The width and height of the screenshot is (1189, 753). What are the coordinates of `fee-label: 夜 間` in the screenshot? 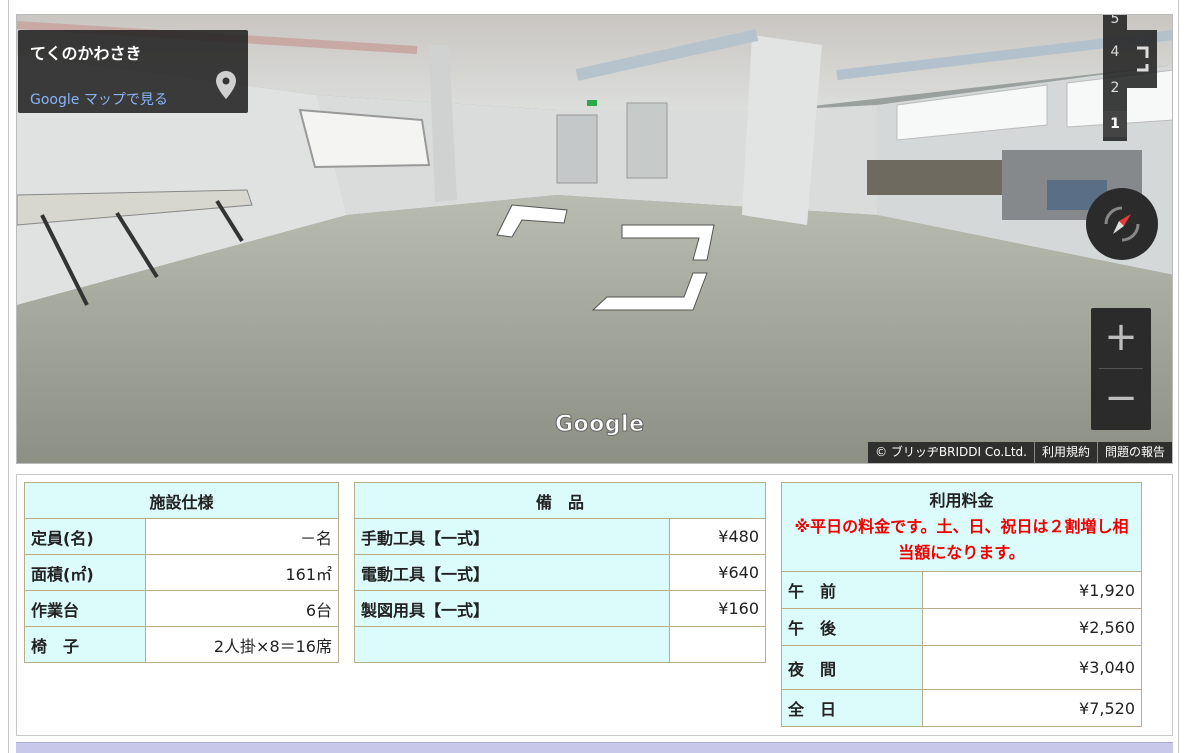 It's located at (852, 667).